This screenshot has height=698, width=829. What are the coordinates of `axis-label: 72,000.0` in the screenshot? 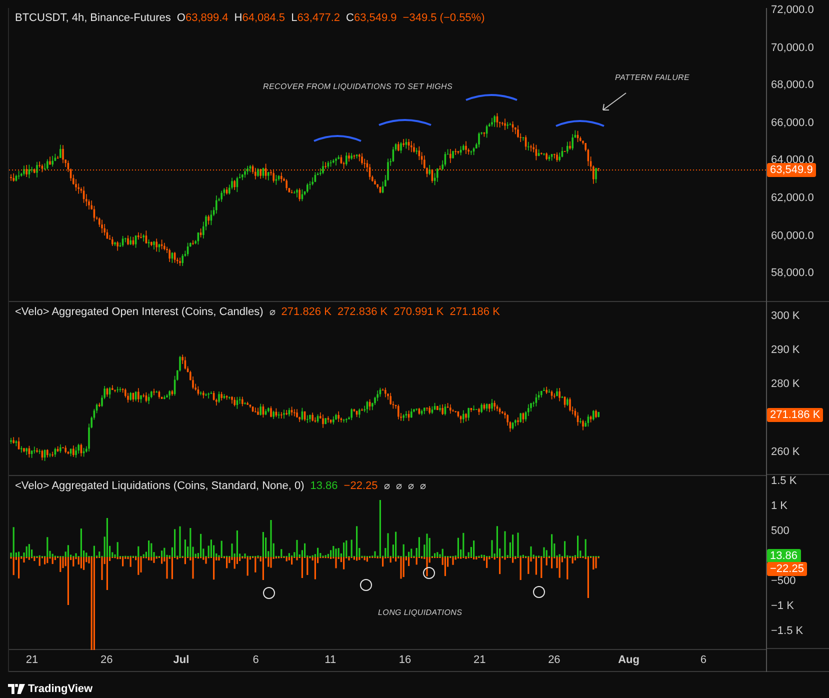 It's located at (792, 10).